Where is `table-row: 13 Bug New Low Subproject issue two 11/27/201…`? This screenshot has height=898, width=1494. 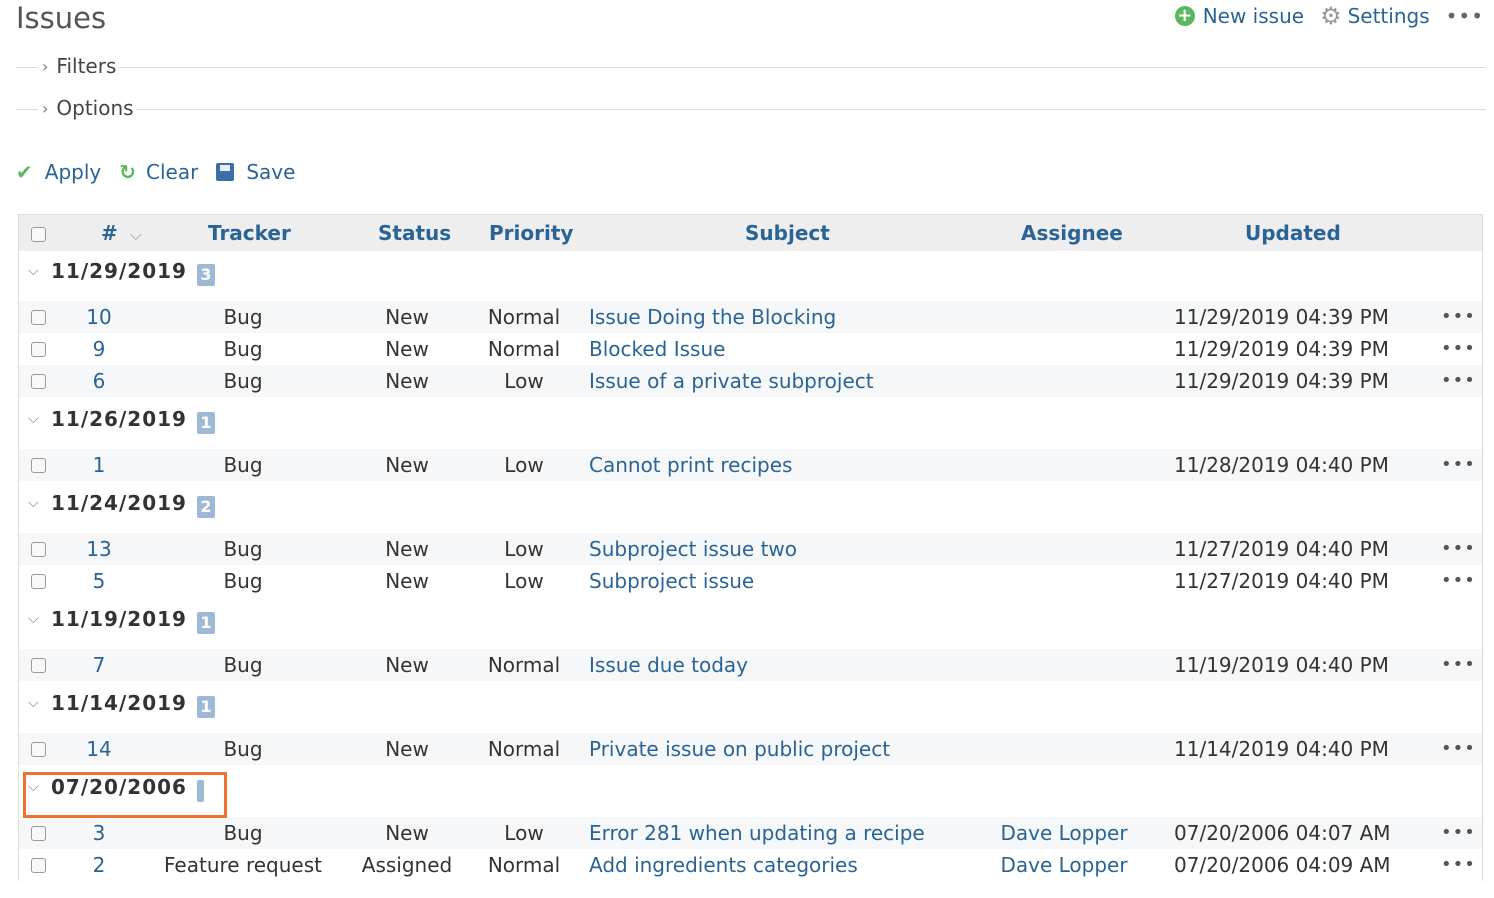
table-row: 13 Bug New Low Subproject issue two 11/27/201… is located at coordinates (750, 549).